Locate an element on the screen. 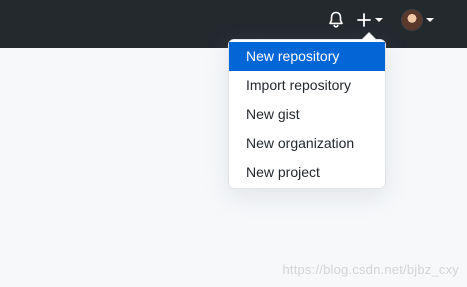 The image size is (467, 287). watermark-text: https://blog.csdn.net/bjbz_cxy is located at coordinates (370, 269).